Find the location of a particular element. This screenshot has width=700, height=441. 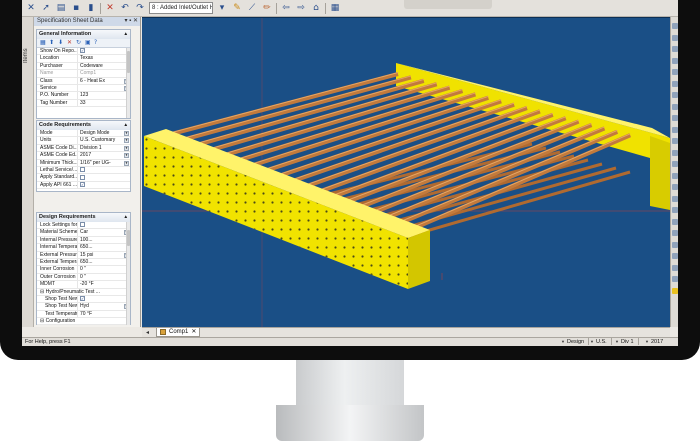

property-value: Hyd▼ is located at coordinates (104, 306).